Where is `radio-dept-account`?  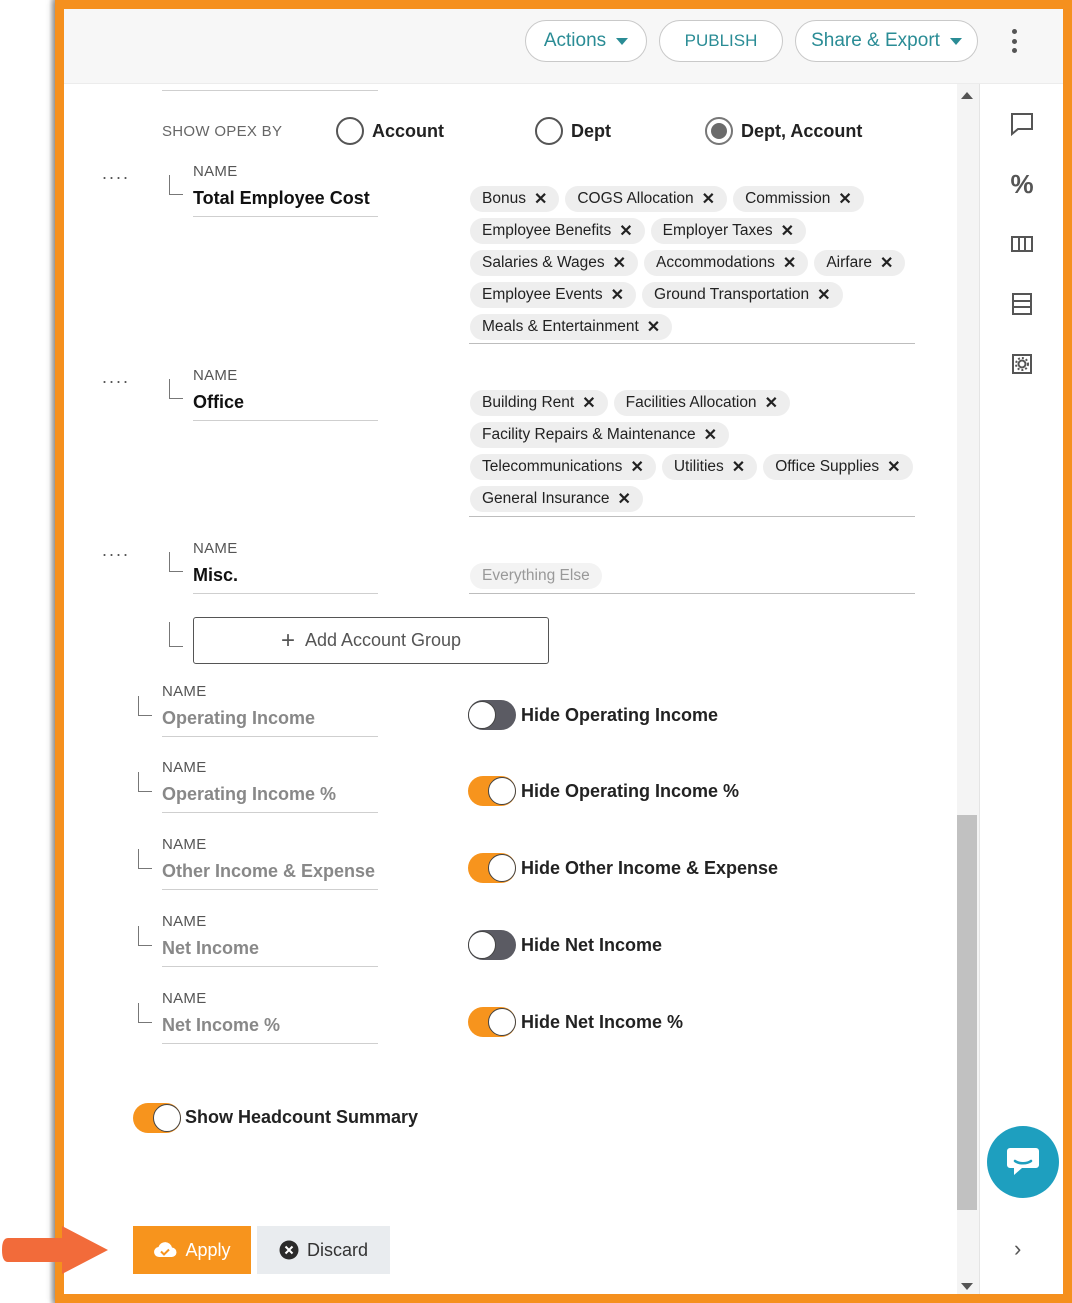
radio-dept-account is located at coordinates (719, 131).